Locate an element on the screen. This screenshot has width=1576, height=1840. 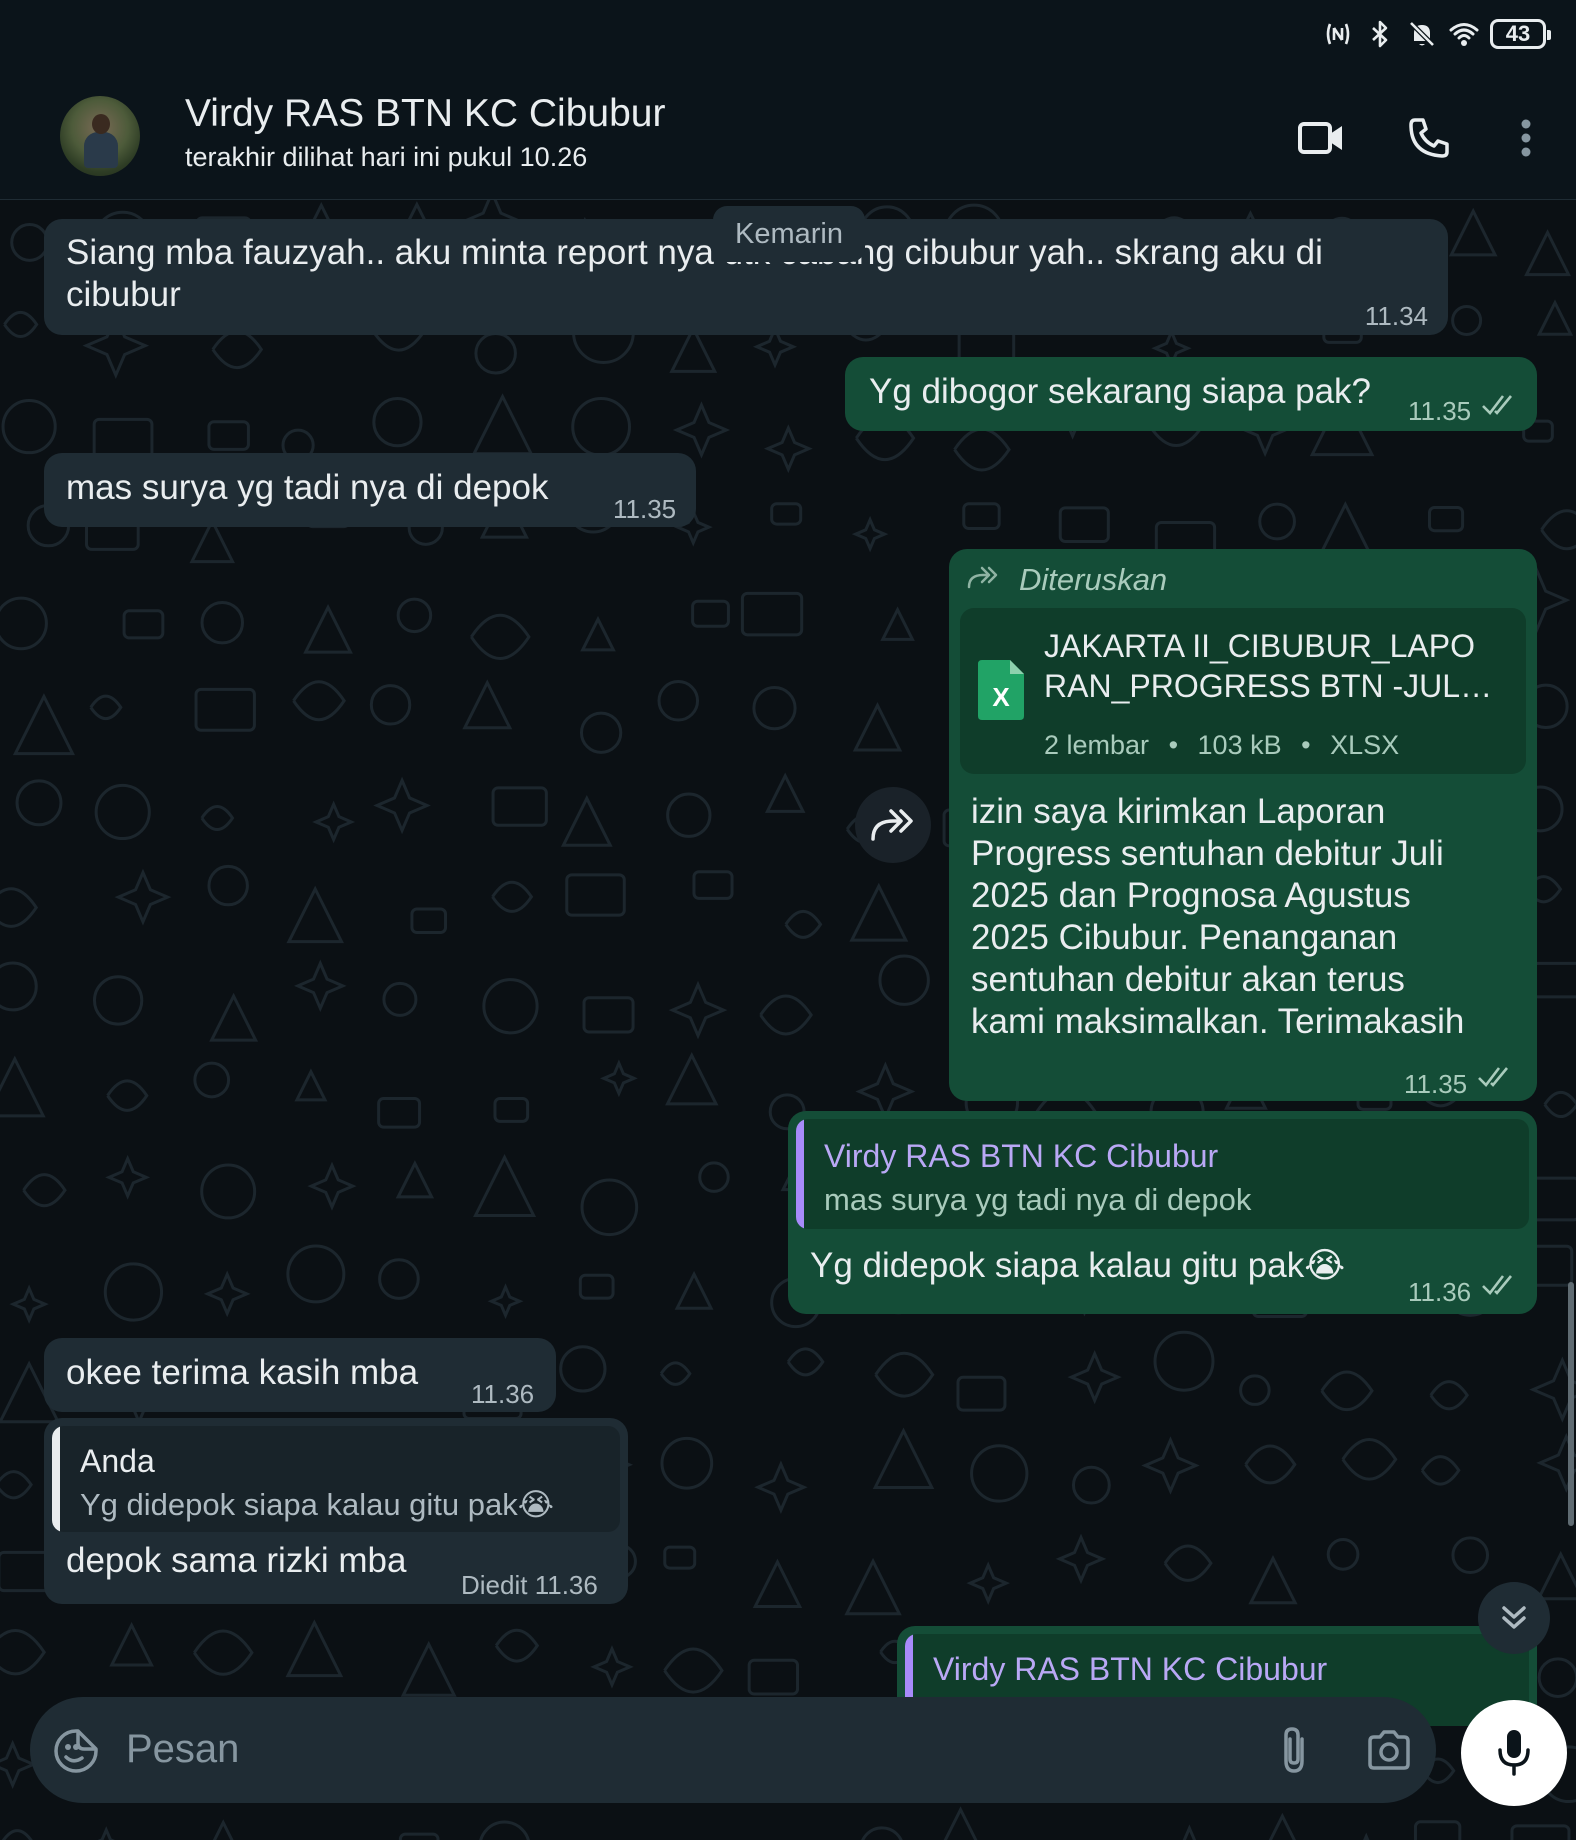
forwarded-label: Diteruskan is located at coordinates (1093, 579).